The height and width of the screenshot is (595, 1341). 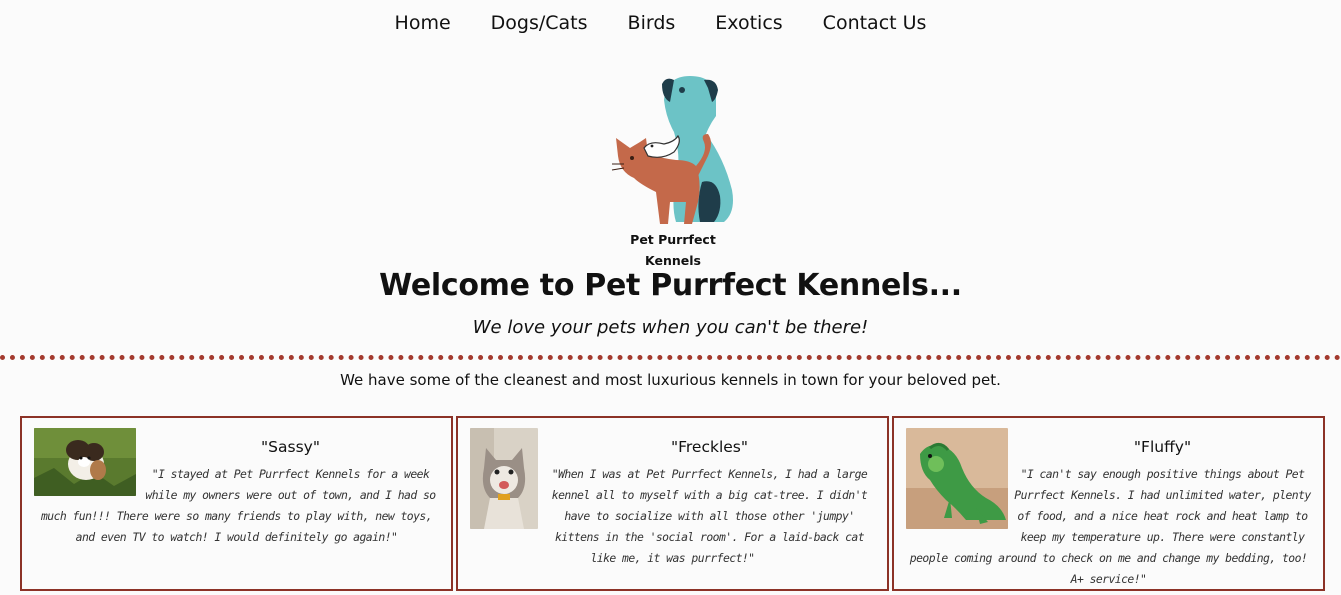 What do you see at coordinates (504, 478) in the screenshot?
I see `cat-photo` at bounding box center [504, 478].